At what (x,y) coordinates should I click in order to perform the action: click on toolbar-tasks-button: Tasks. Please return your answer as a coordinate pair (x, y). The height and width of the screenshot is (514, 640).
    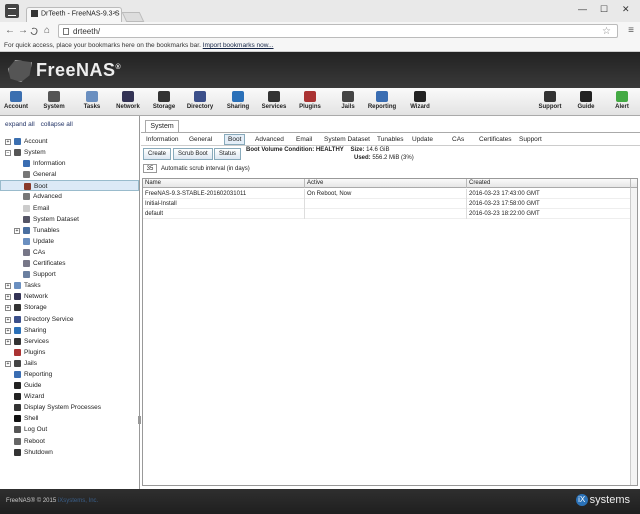
    Looking at the image, I should click on (92, 102).